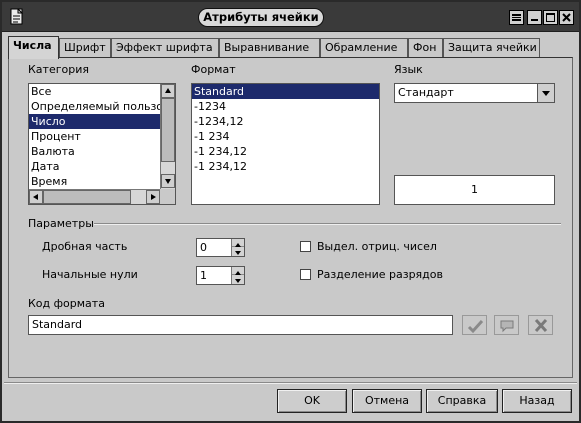 This screenshot has width=581, height=423. Describe the element at coordinates (168, 181) in the screenshot. I see `scroll-down-button` at that location.